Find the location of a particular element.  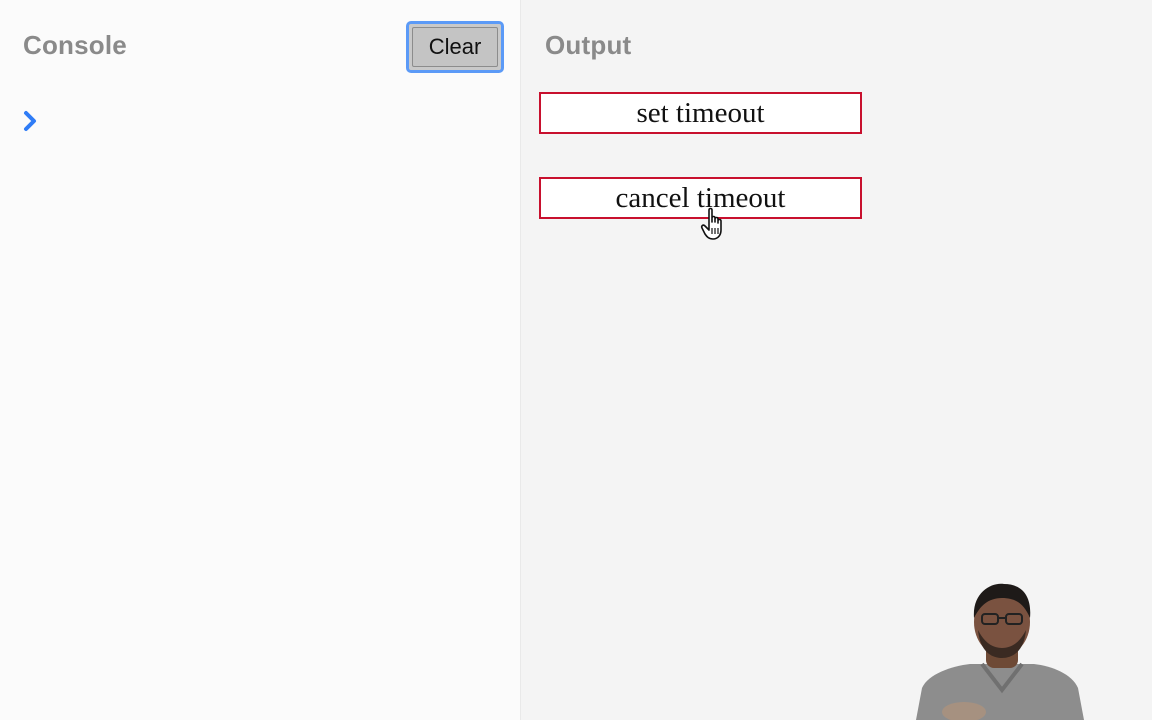

hand-pointer-icon is located at coordinates (711, 223).